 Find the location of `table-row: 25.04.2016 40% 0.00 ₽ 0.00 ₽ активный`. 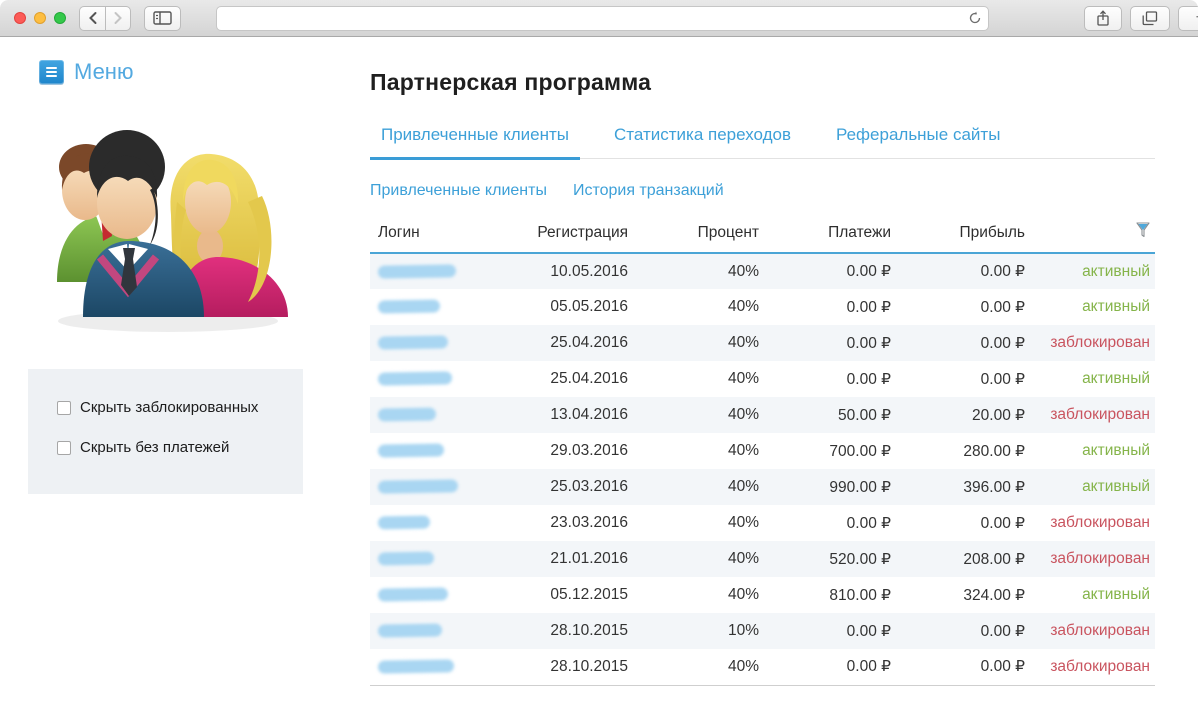

table-row: 25.04.2016 40% 0.00 ₽ 0.00 ₽ активный is located at coordinates (762, 379).